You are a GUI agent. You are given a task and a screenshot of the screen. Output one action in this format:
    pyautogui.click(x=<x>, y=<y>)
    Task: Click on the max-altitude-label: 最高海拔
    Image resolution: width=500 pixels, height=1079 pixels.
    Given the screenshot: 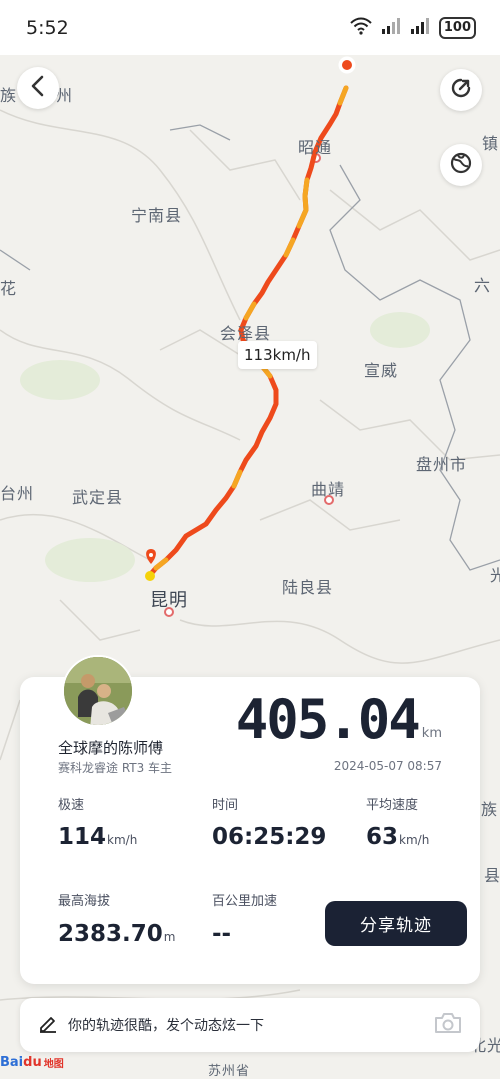 What is the action you would take?
    pyautogui.click(x=84, y=901)
    